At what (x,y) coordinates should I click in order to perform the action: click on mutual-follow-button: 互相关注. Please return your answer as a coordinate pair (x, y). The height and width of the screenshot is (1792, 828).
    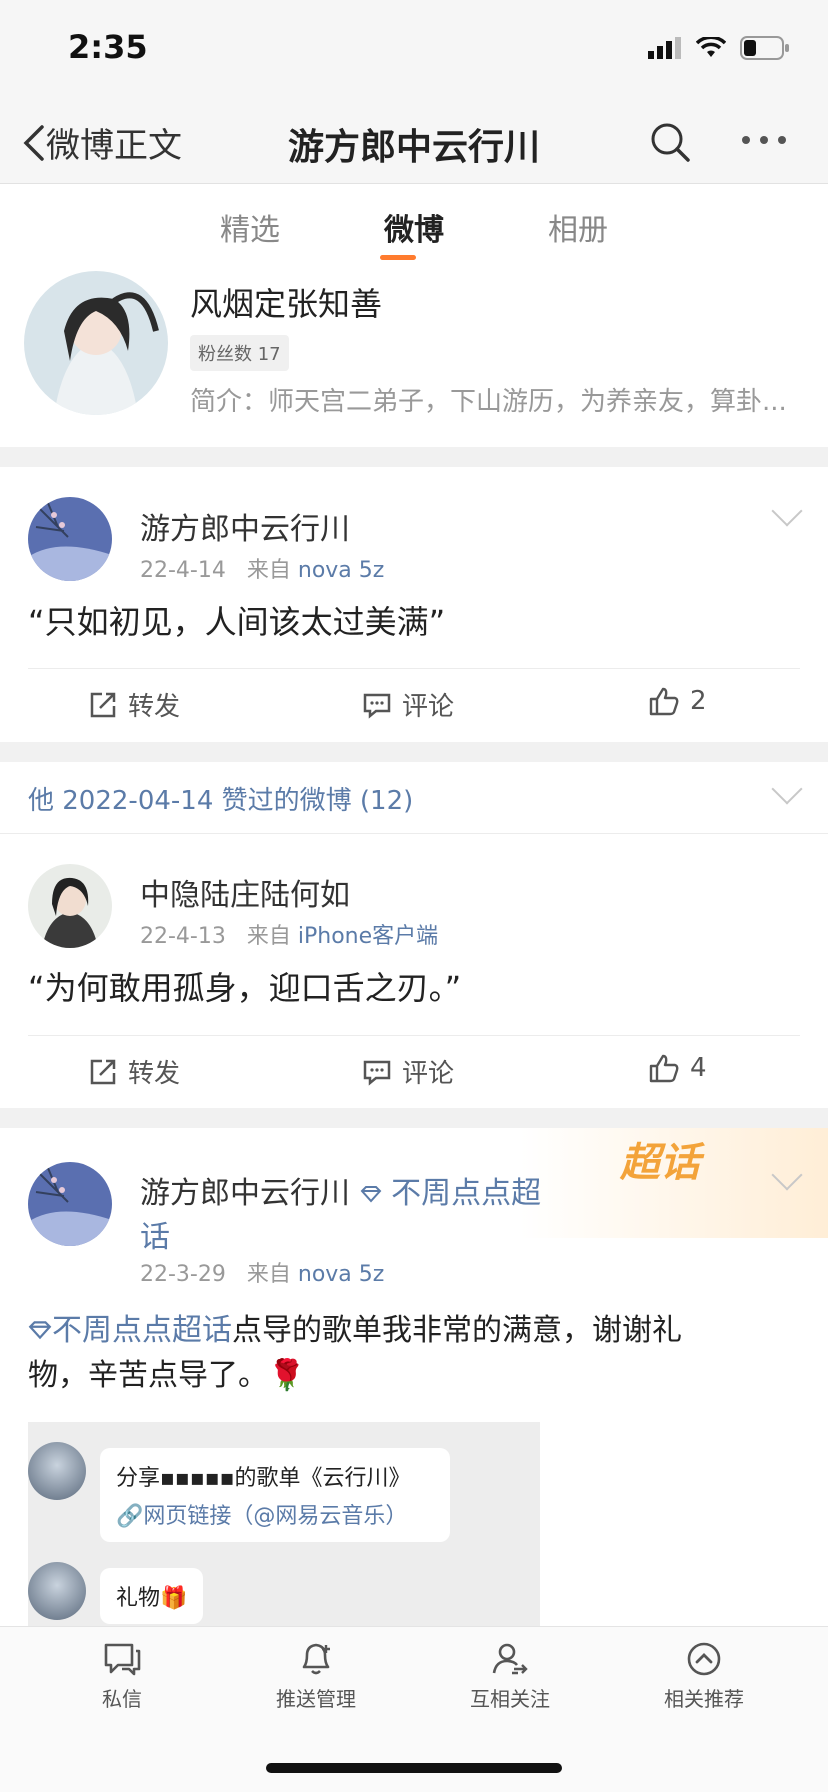
    Looking at the image, I should click on (510, 1676).